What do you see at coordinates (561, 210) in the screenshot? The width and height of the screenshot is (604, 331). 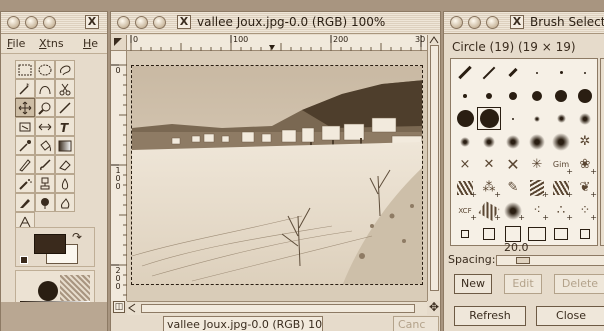 I see `brush-texture-7: ∴ +` at bounding box center [561, 210].